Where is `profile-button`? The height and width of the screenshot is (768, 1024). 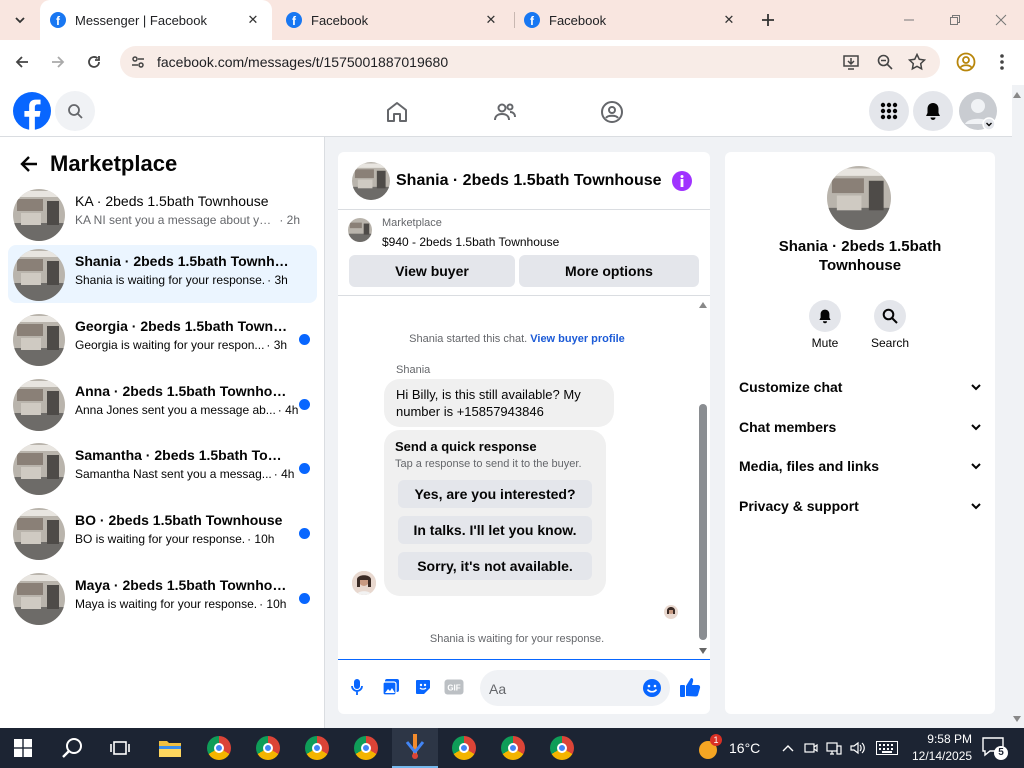
profile-button is located at coordinates (966, 62).